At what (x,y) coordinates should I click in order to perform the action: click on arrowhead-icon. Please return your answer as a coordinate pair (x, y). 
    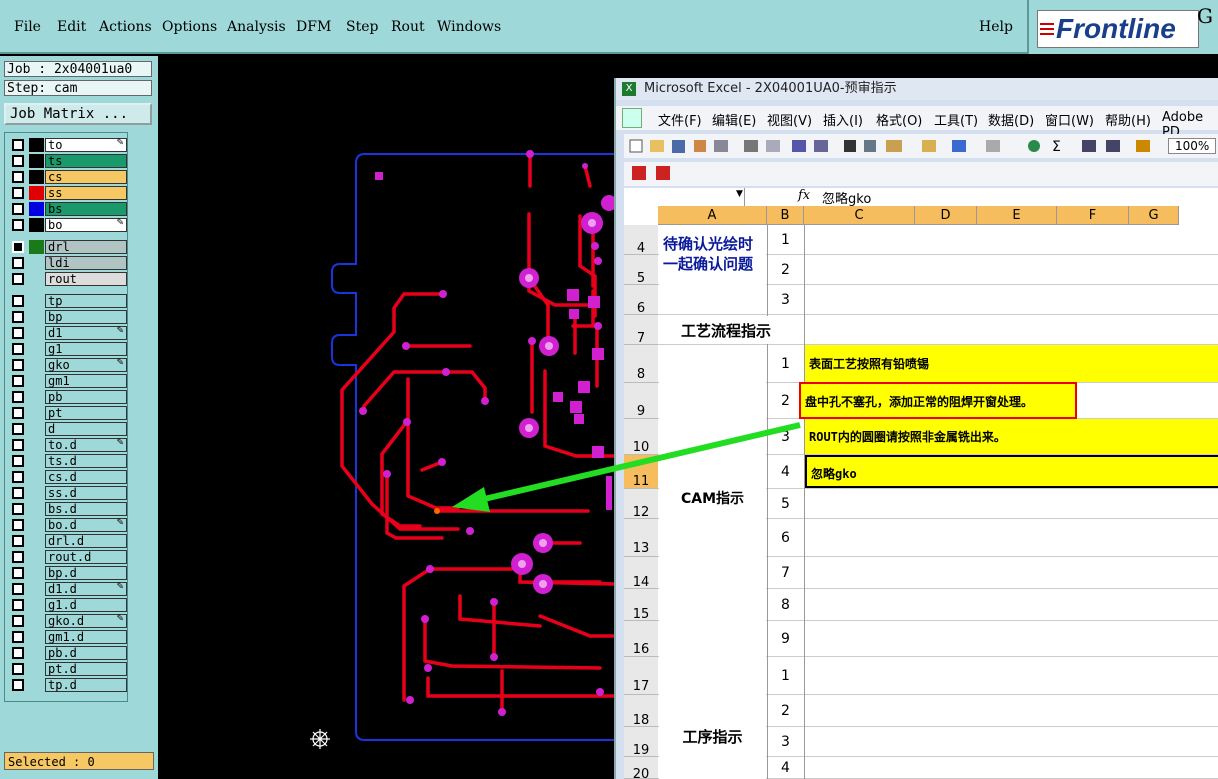
    Looking at the image, I should click on (471, 499).